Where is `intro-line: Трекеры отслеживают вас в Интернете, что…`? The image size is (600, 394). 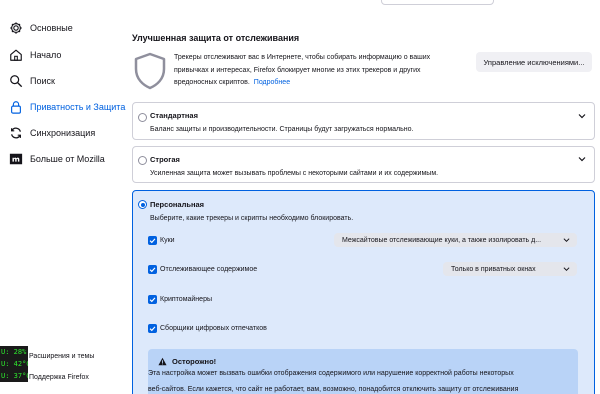 intro-line: Трекеры отслеживают вас в Интернете, что… is located at coordinates (302, 57).